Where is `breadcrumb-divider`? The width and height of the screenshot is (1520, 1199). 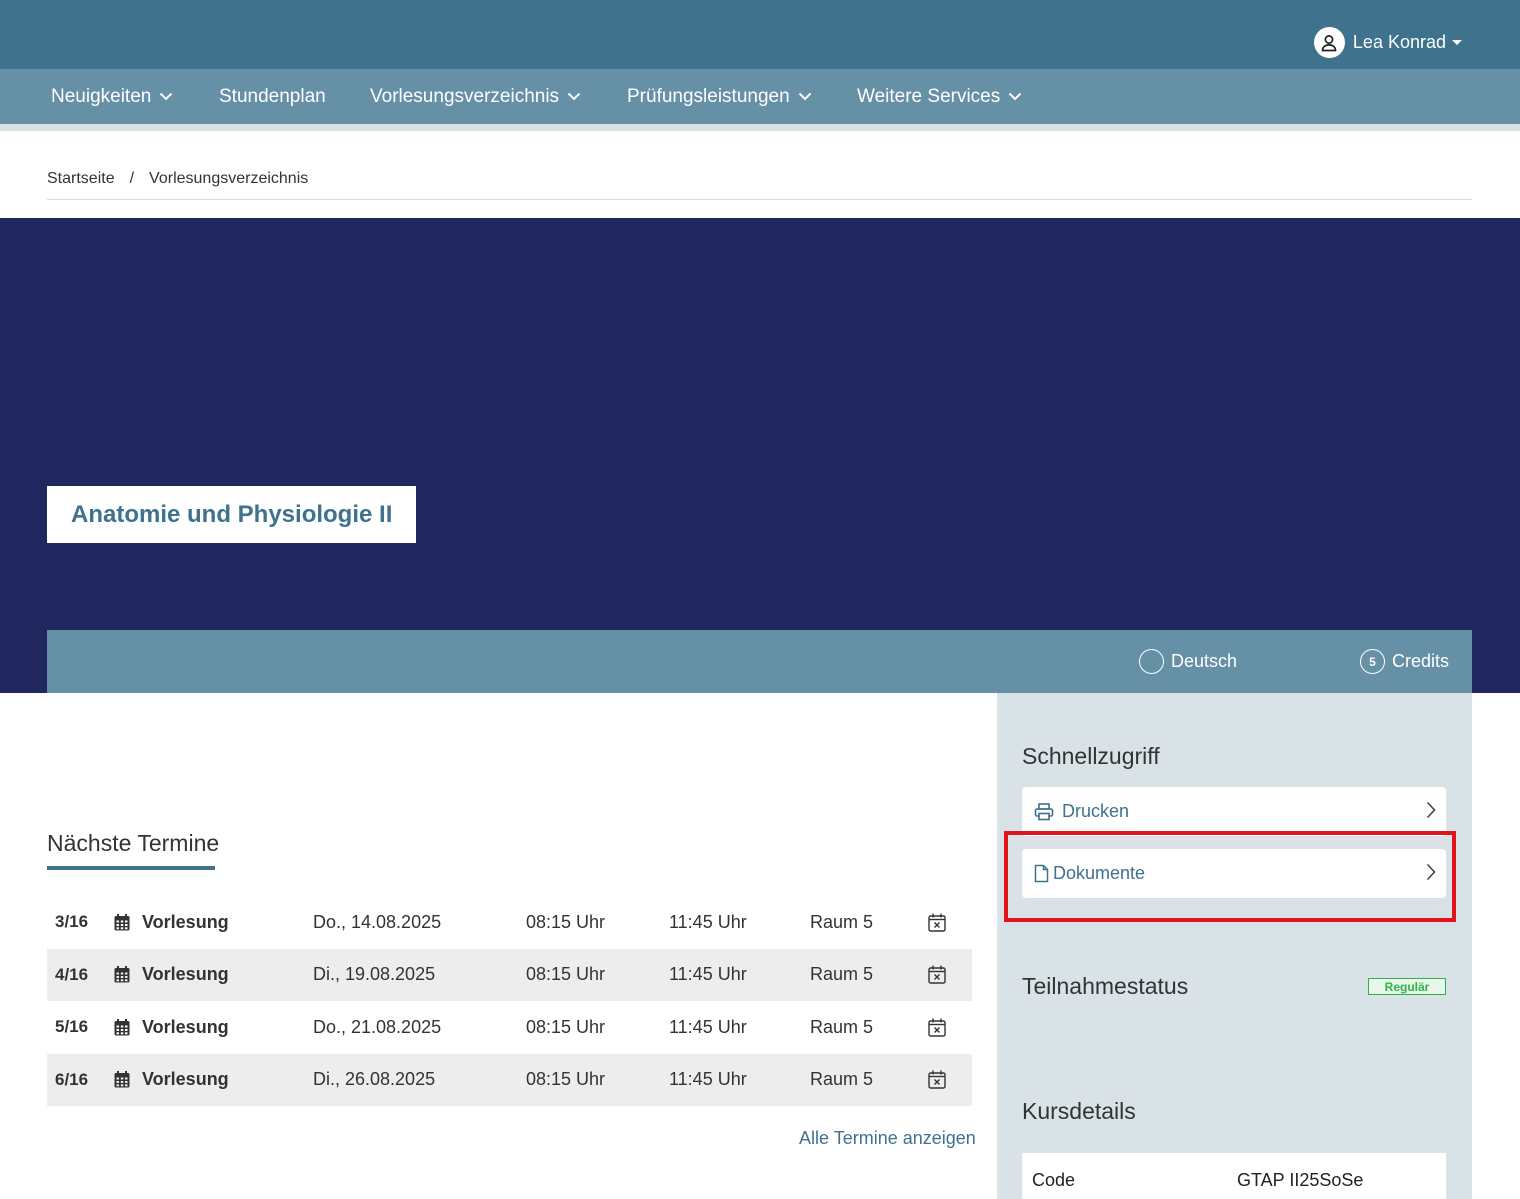 breadcrumb-divider is located at coordinates (759, 199).